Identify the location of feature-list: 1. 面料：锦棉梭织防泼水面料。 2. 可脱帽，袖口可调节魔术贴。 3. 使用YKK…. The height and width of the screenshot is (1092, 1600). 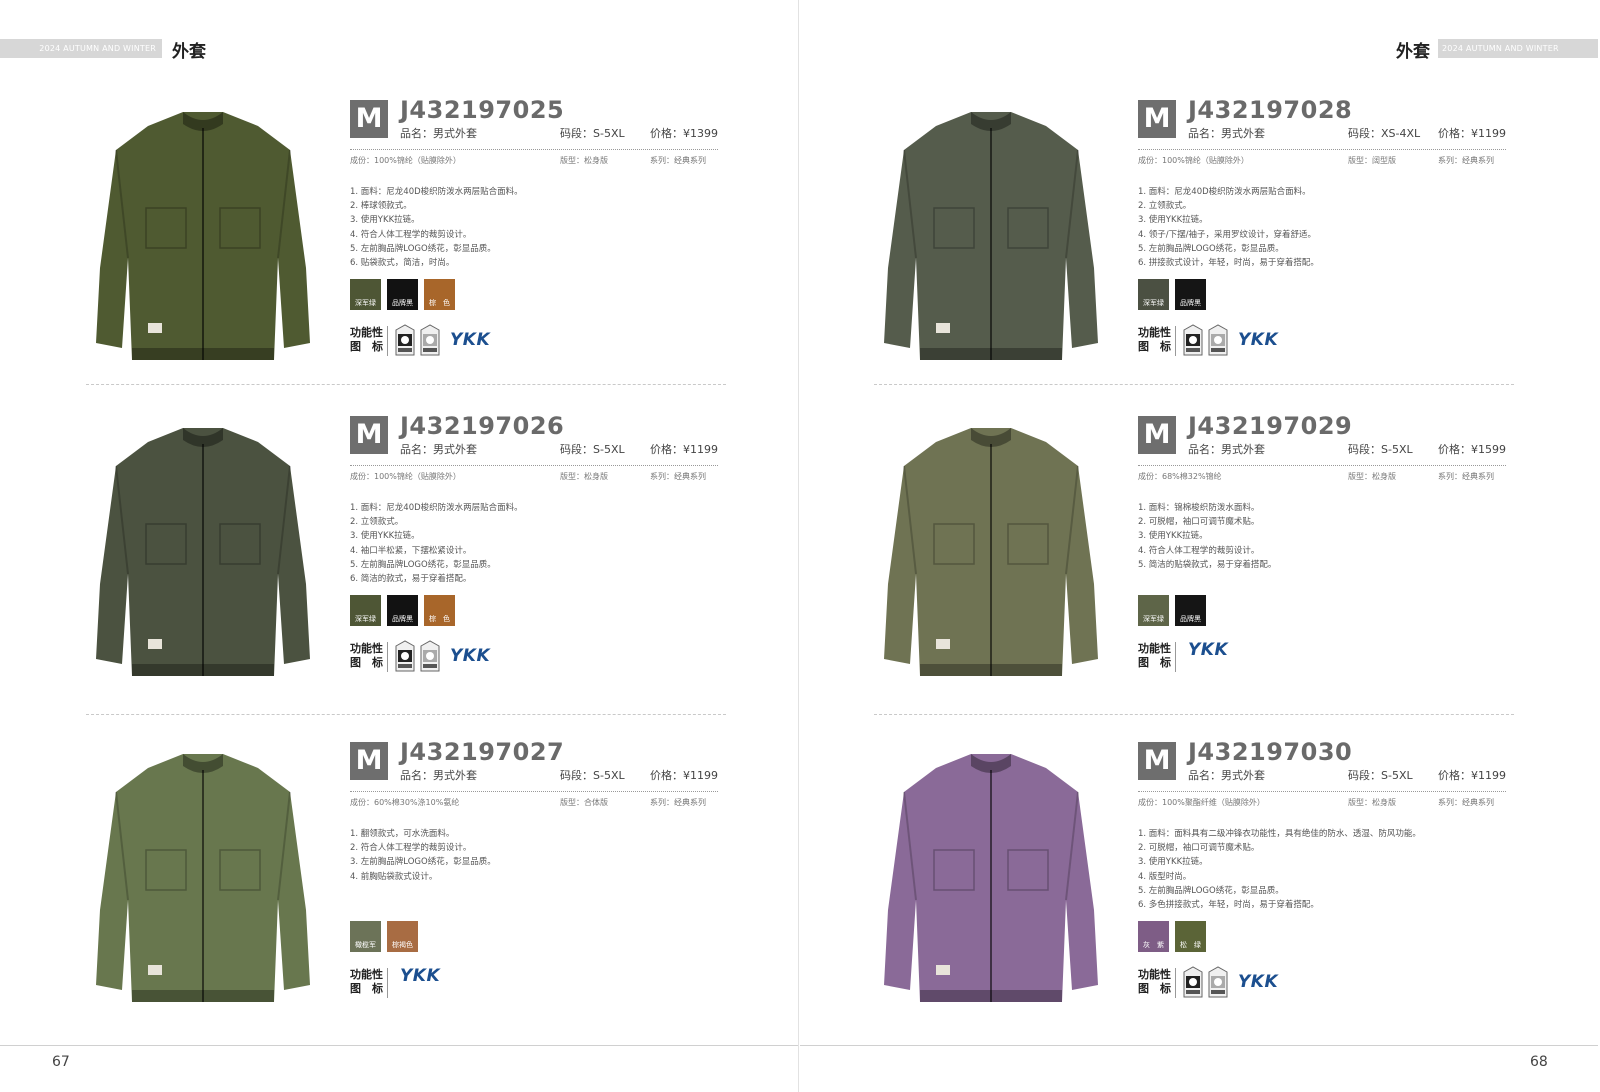
(1207, 536).